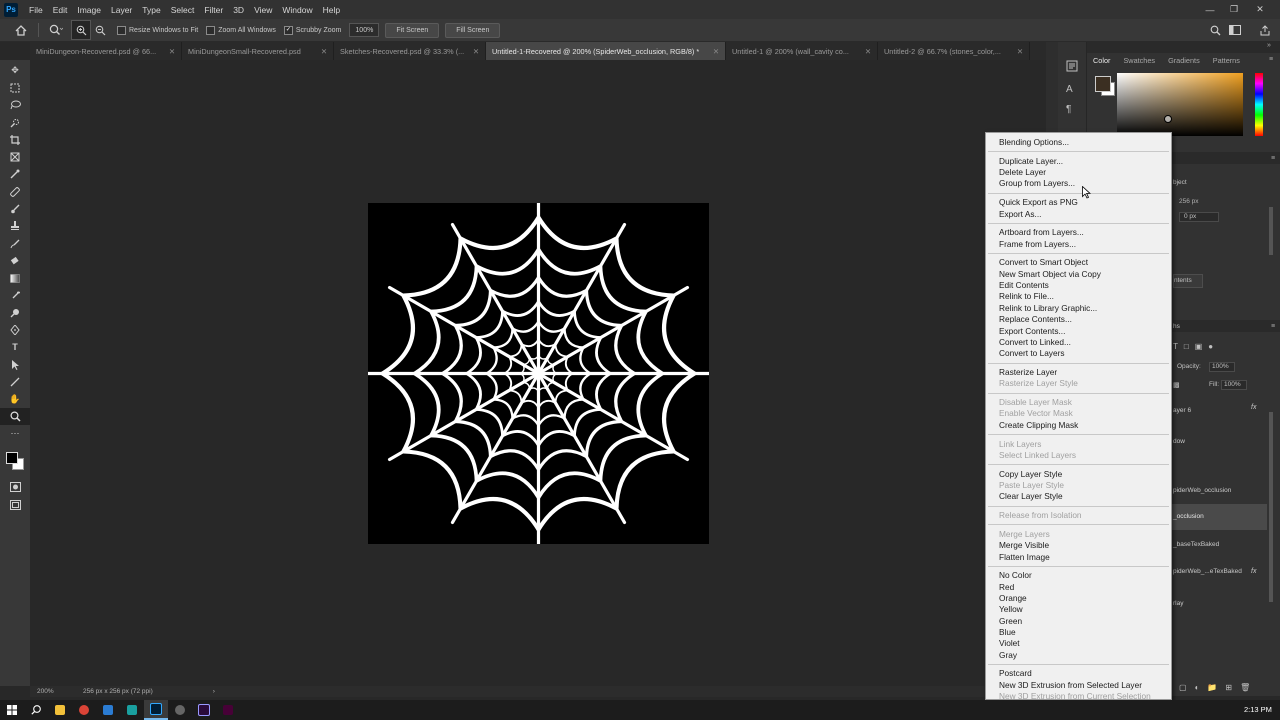  Describe the element at coordinates (1222, 367) in the screenshot. I see `opacity-field: 100%` at that location.